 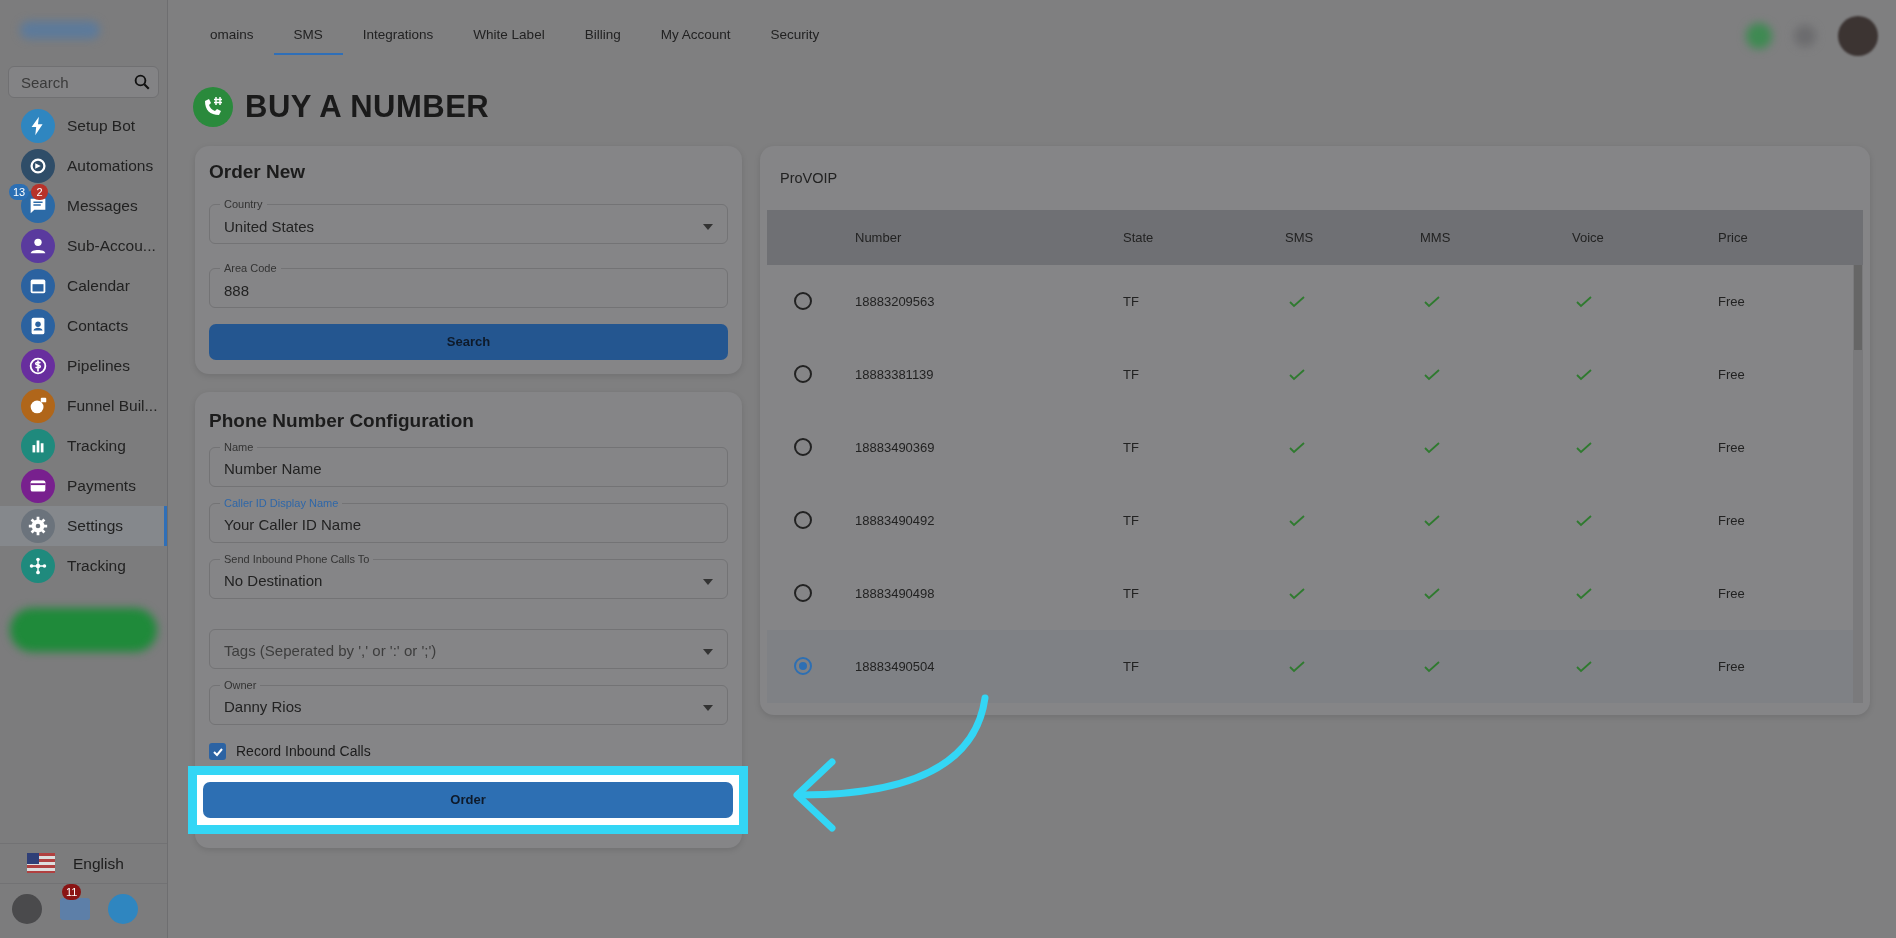 I want to click on column-header: State, so click(x=1139, y=237).